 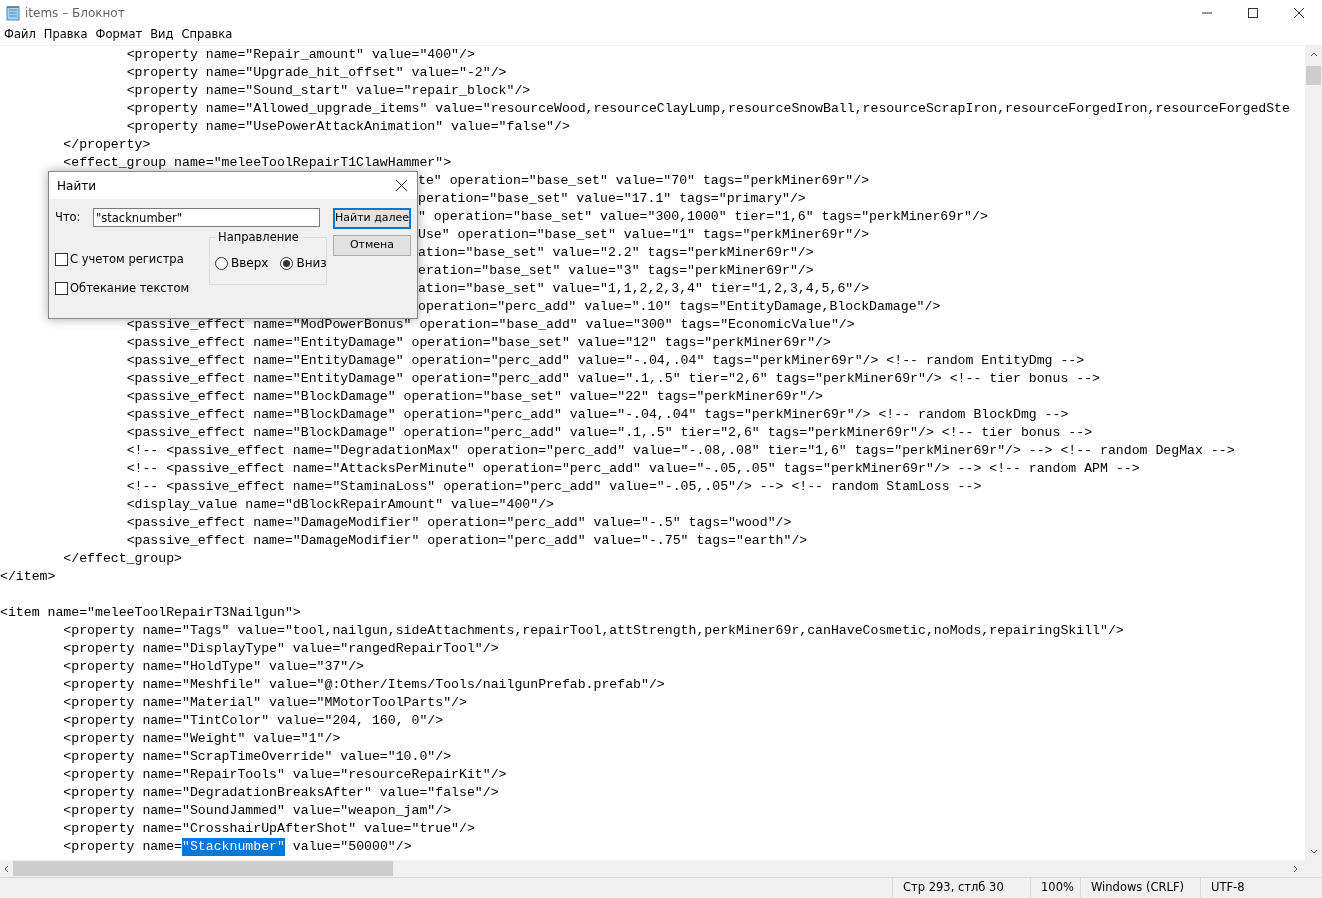 What do you see at coordinates (207, 35) in the screenshot?
I see `menu-item: Справка` at bounding box center [207, 35].